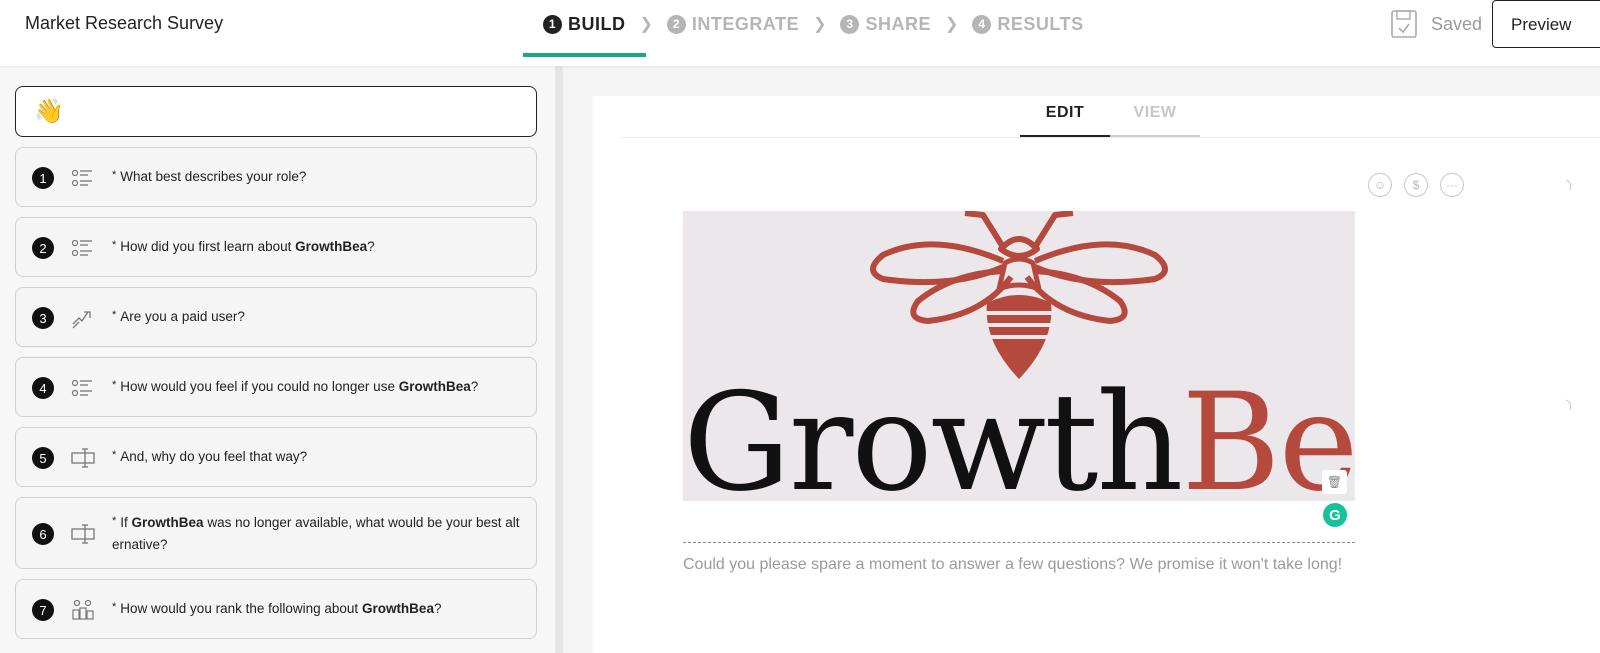 This screenshot has height=653, width=1600. Describe the element at coordinates (49, 111) in the screenshot. I see `waving-hand-icon: 👋` at that location.